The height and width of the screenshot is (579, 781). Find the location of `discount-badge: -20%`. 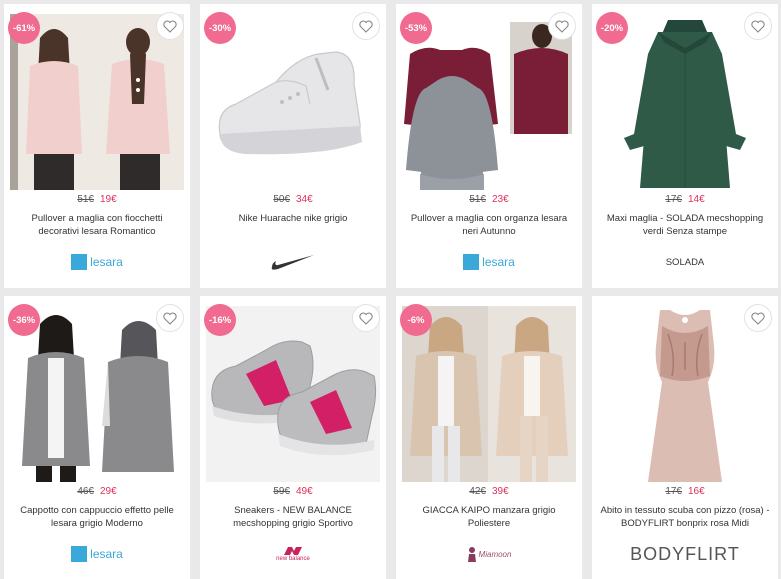

discount-badge: -20% is located at coordinates (612, 28).